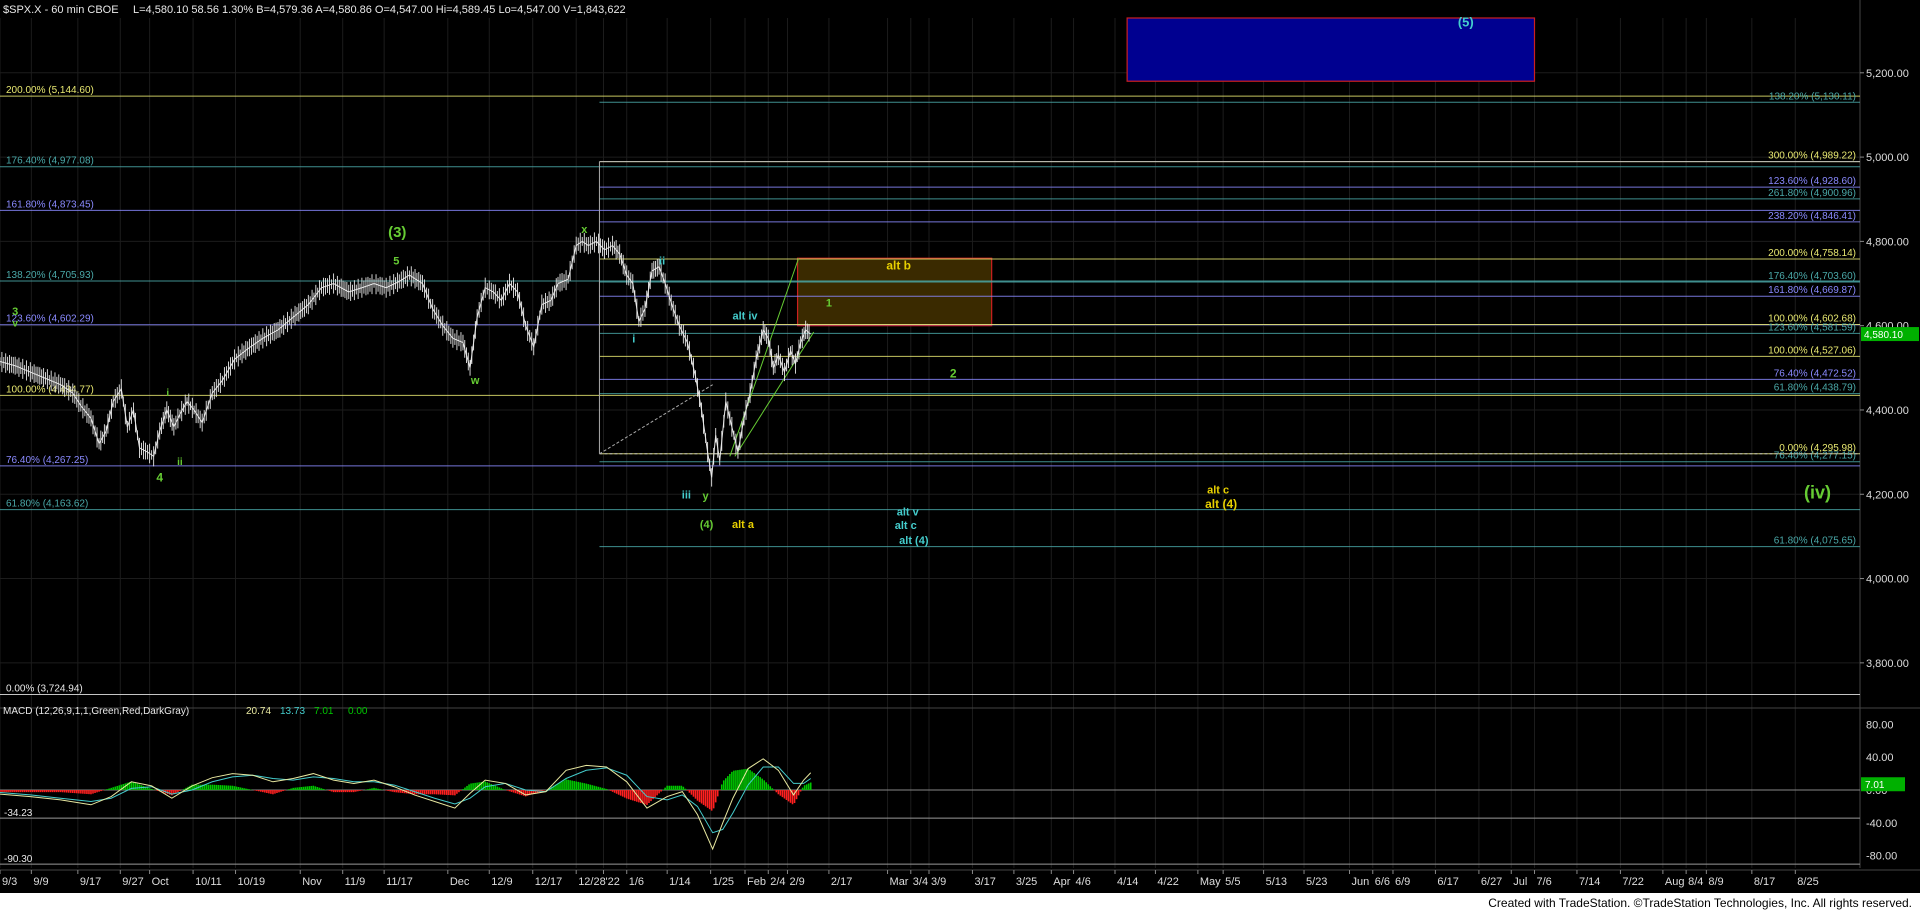  I want to click on time-tick-label: 6/6, so click(1382, 882).